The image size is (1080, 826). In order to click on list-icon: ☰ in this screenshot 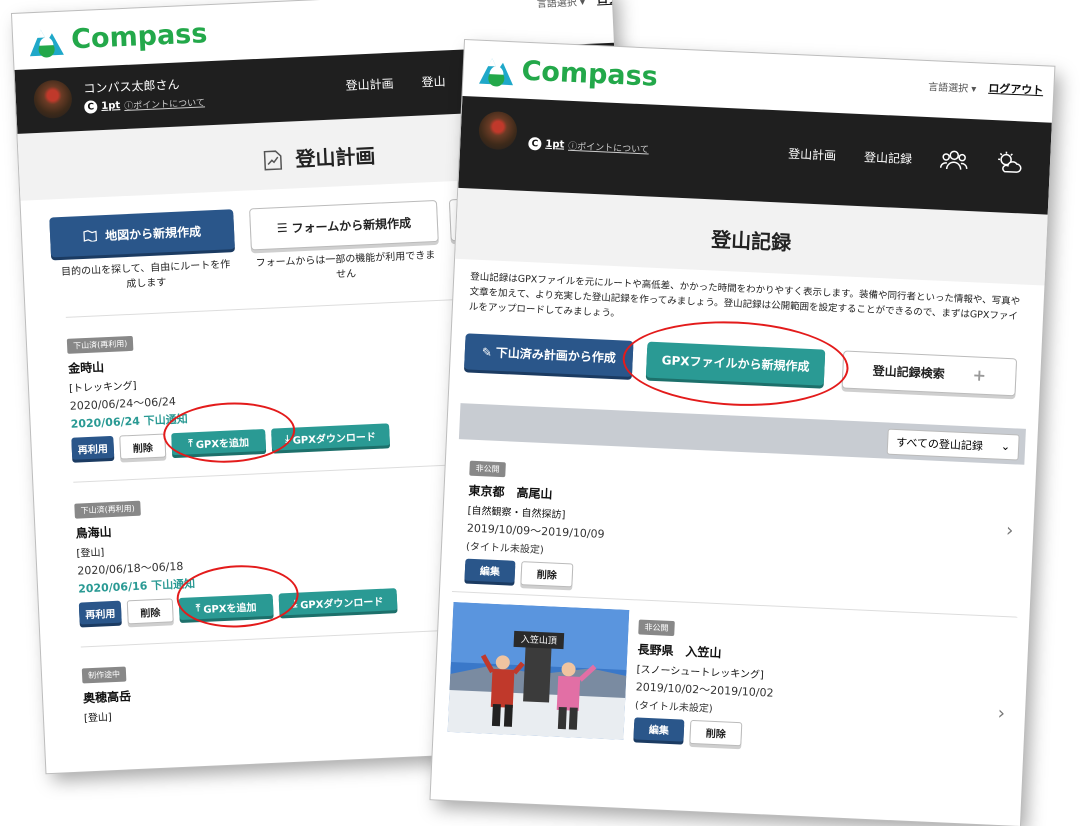, I will do `click(282, 228)`.